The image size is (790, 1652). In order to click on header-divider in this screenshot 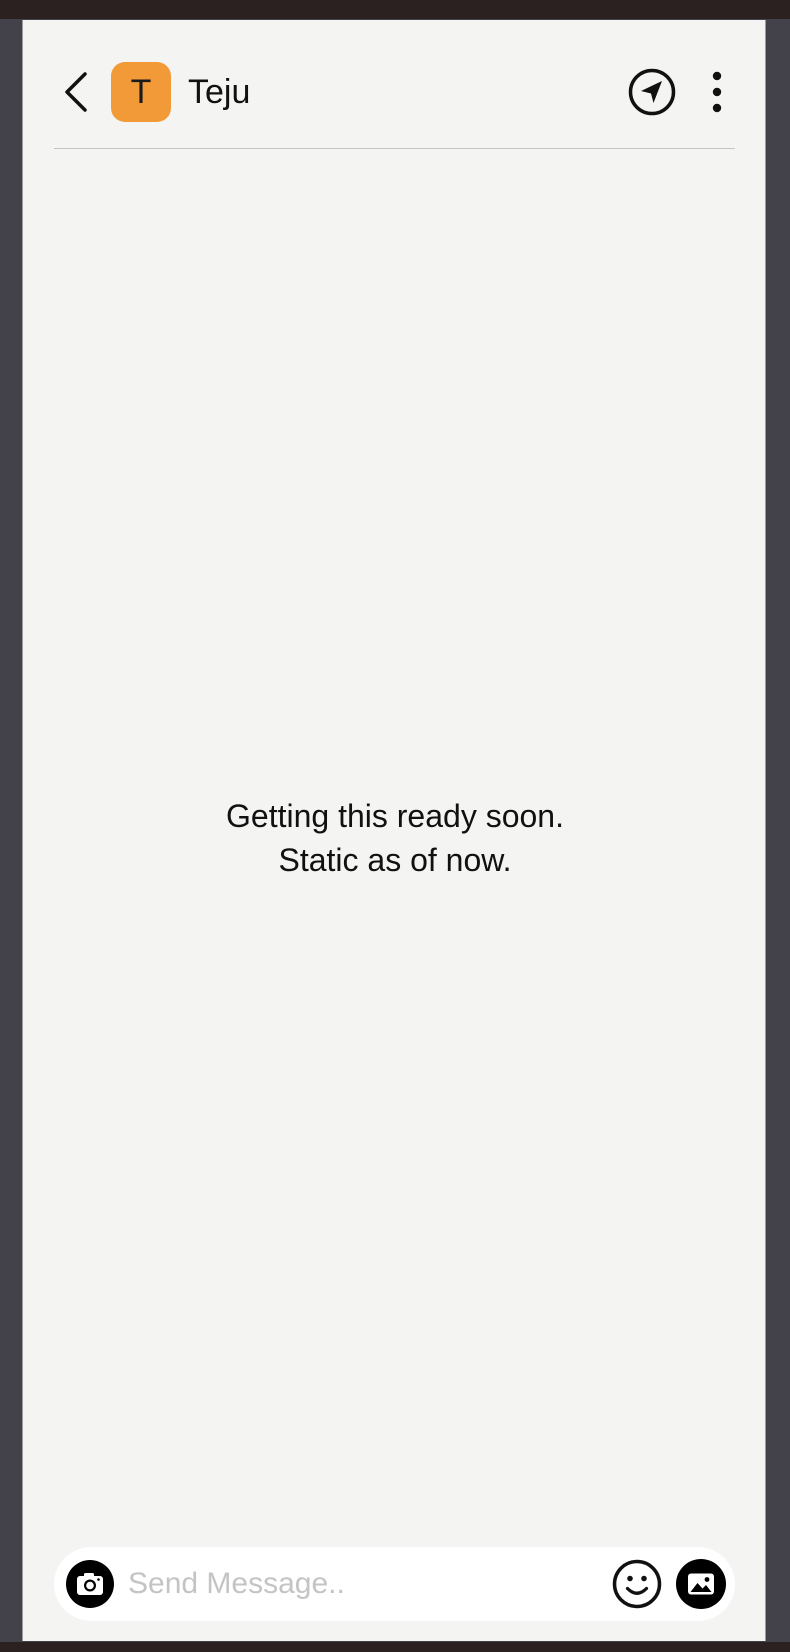, I will do `click(394, 148)`.